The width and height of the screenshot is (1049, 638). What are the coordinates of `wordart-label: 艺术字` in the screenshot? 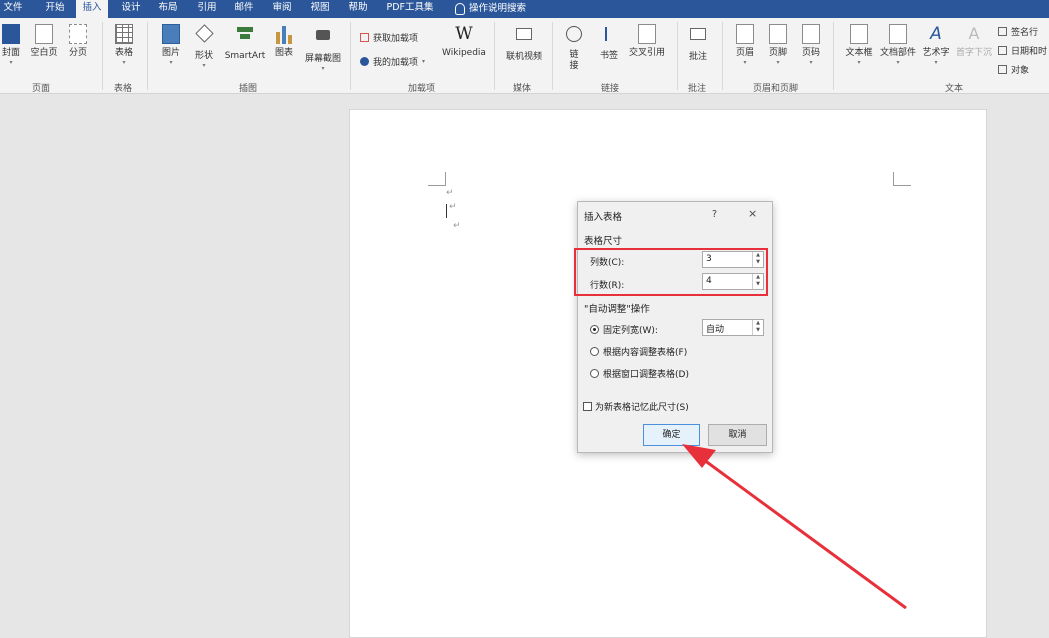 It's located at (936, 53).